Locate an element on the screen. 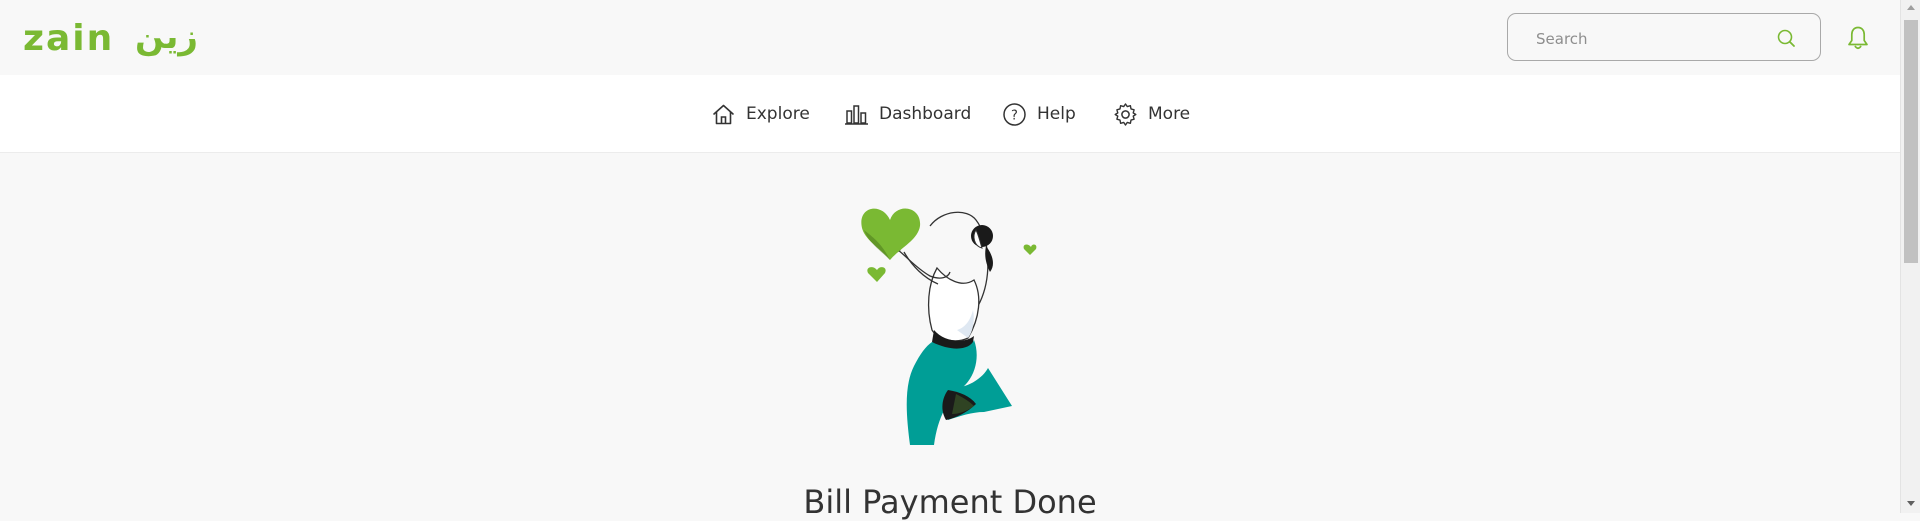 This screenshot has width=1920, height=521. nav-label-help: Help is located at coordinates (1056, 114).